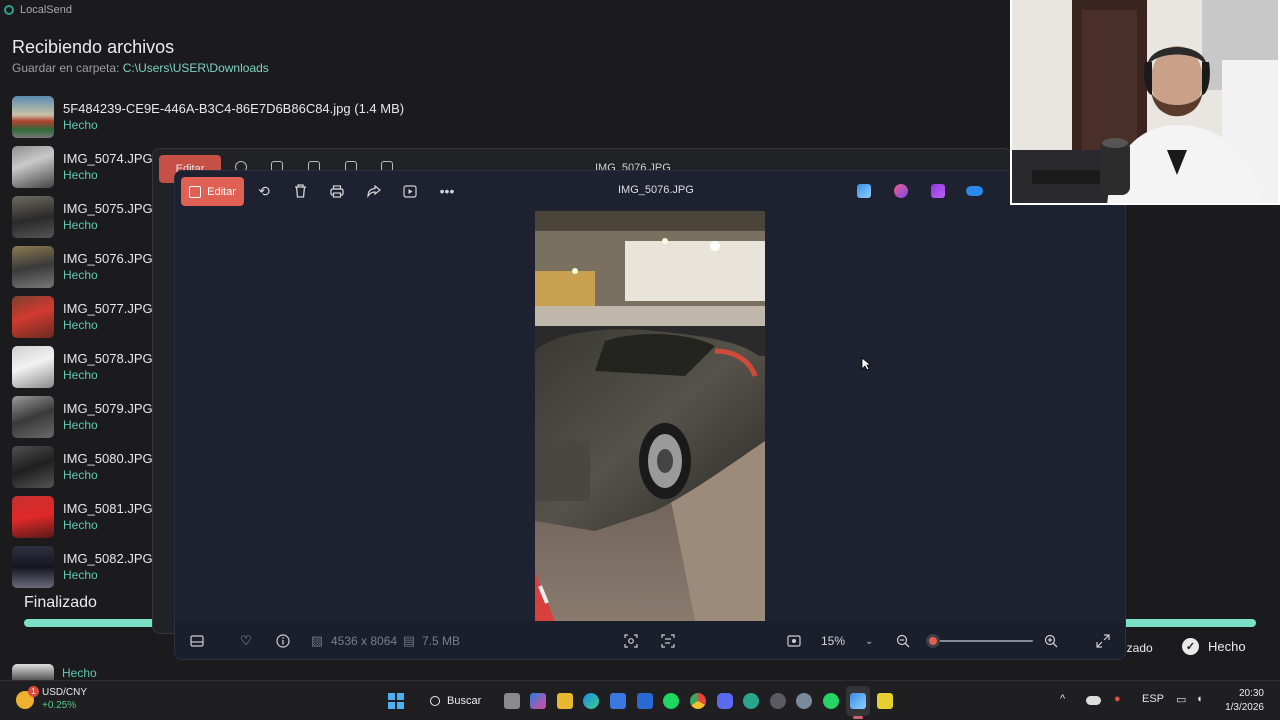  Describe the element at coordinates (246, 641) in the screenshot. I see `favorite-icon: ♡` at that location.